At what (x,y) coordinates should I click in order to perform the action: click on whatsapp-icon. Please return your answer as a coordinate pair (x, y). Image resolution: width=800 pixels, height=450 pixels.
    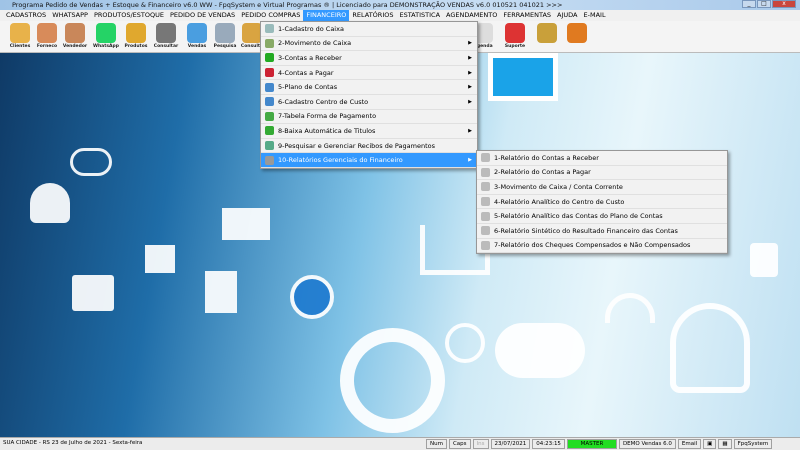
    Looking at the image, I should click on (106, 33).